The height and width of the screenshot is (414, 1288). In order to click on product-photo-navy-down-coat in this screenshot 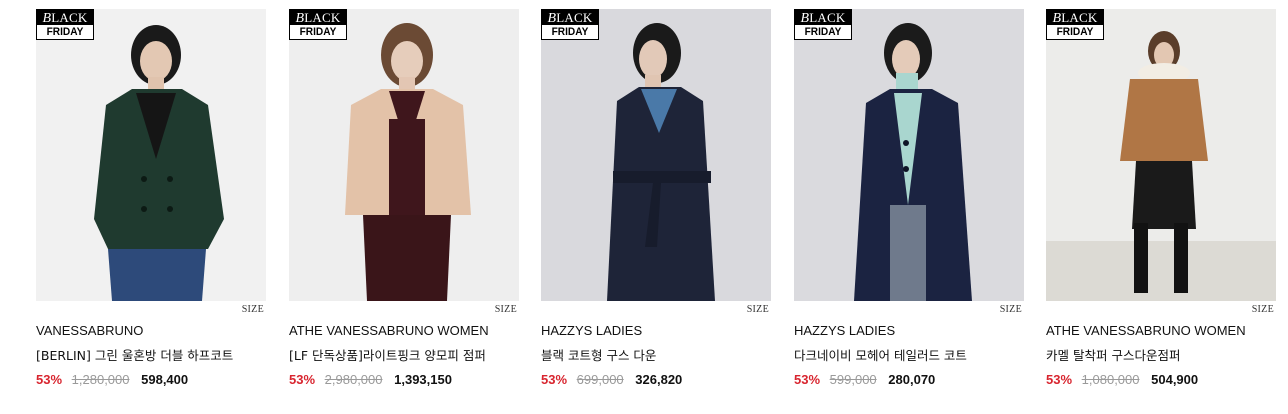, I will do `click(656, 155)`.